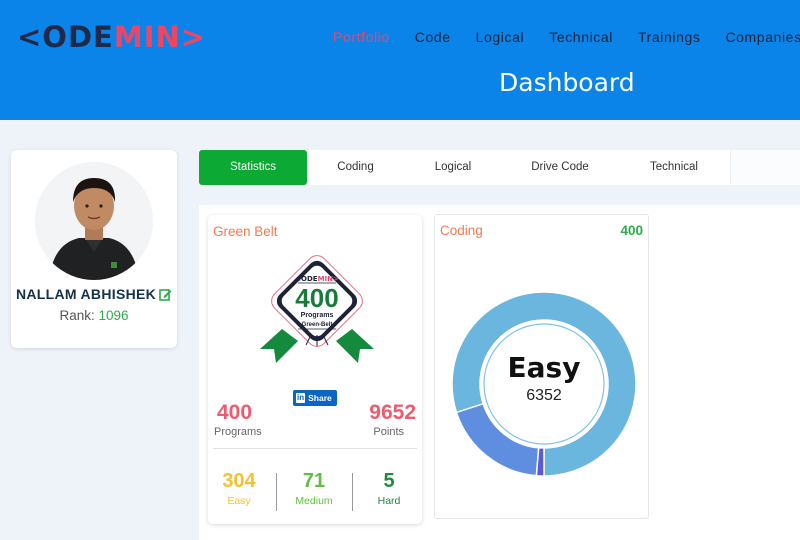  What do you see at coordinates (765, 167) in the screenshot?
I see `tabs-spacer` at bounding box center [765, 167].